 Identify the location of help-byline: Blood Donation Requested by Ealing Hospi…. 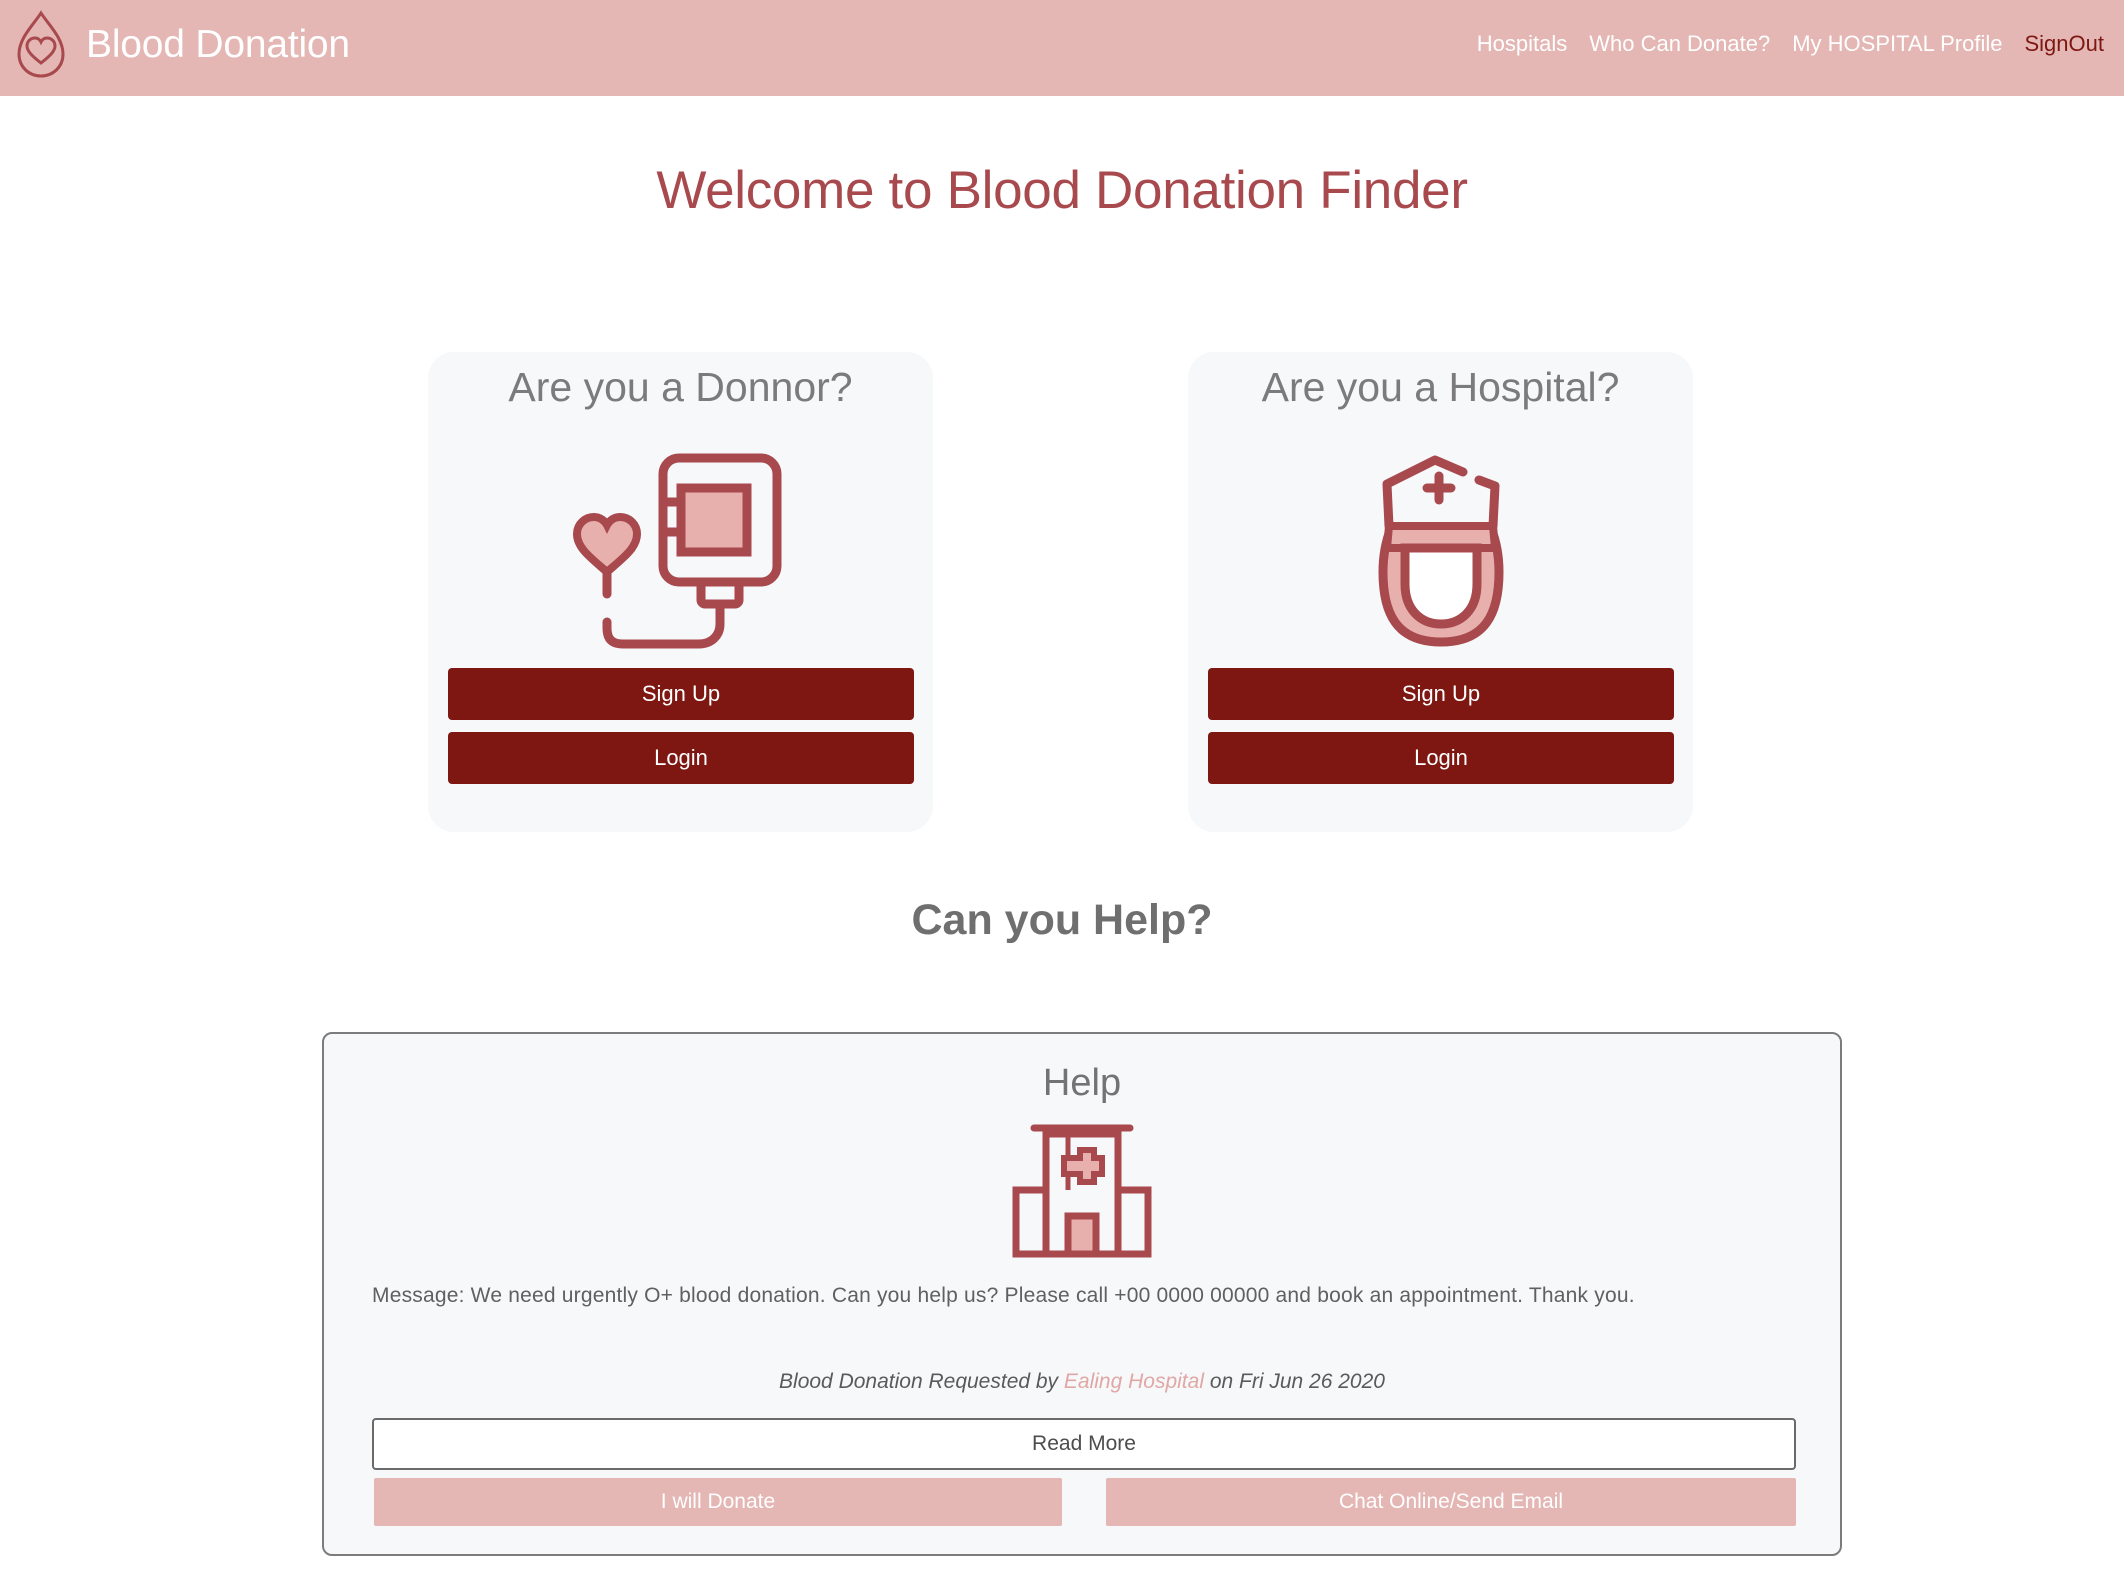
(1082, 1382).